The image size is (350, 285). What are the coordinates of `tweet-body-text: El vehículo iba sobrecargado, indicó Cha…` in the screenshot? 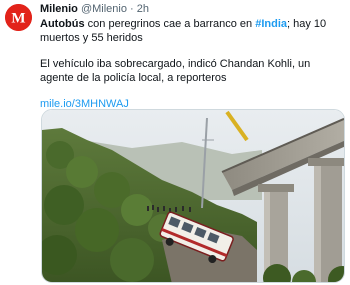 It's located at (175, 71).